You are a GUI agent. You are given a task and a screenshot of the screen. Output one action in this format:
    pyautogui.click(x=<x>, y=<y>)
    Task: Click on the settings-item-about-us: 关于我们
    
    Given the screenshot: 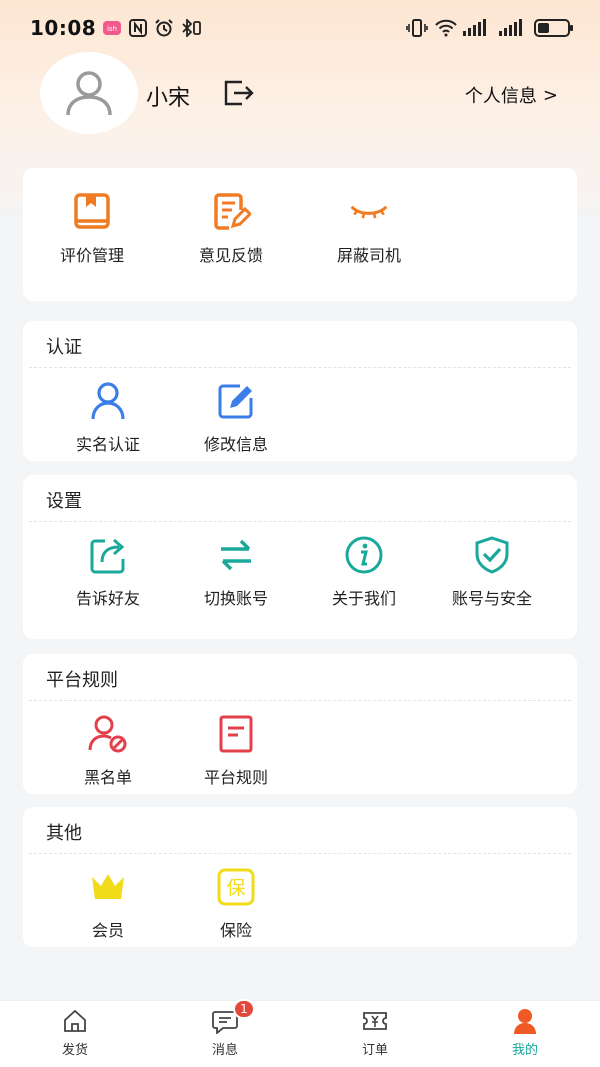 What is the action you would take?
    pyautogui.click(x=364, y=572)
    